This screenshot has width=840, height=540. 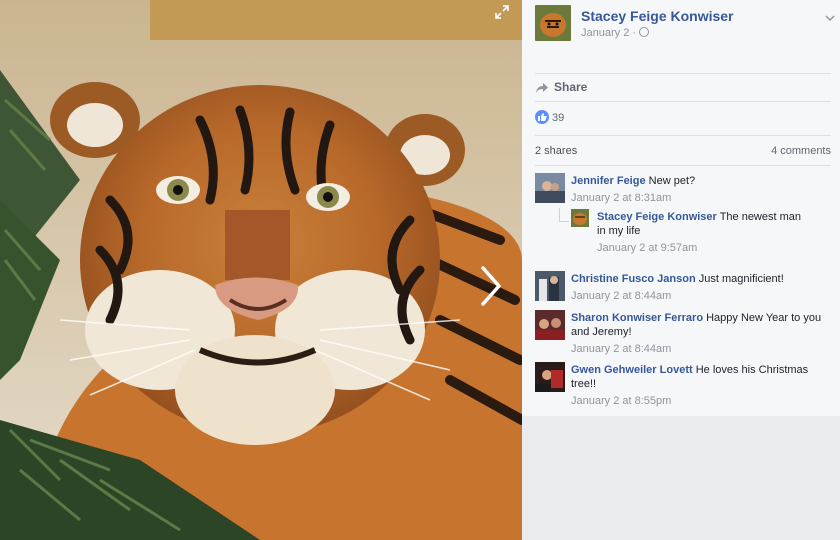 What do you see at coordinates (558, 118) in the screenshot?
I see `like-count: 39` at bounding box center [558, 118].